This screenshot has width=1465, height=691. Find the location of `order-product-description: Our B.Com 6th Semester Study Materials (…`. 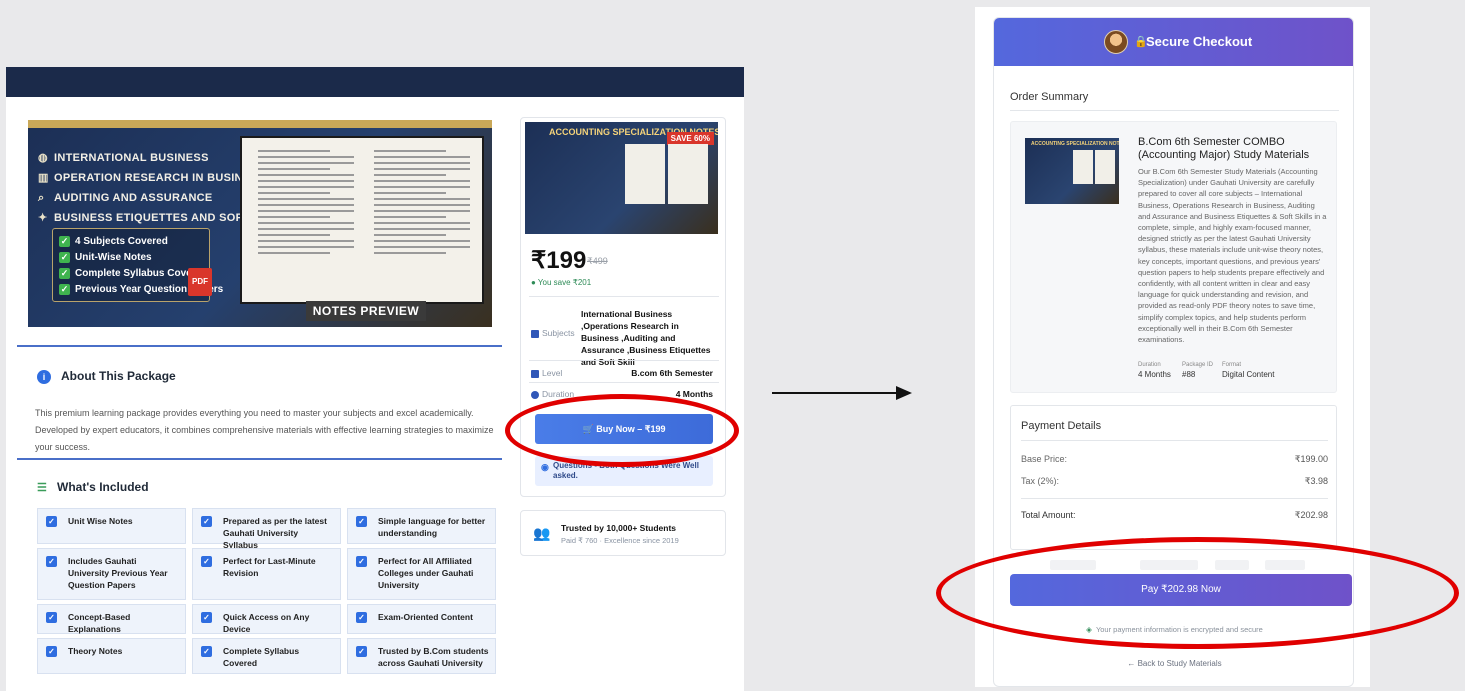

order-product-description: Our B.Com 6th Semester Study Materials (… is located at coordinates (1232, 256).